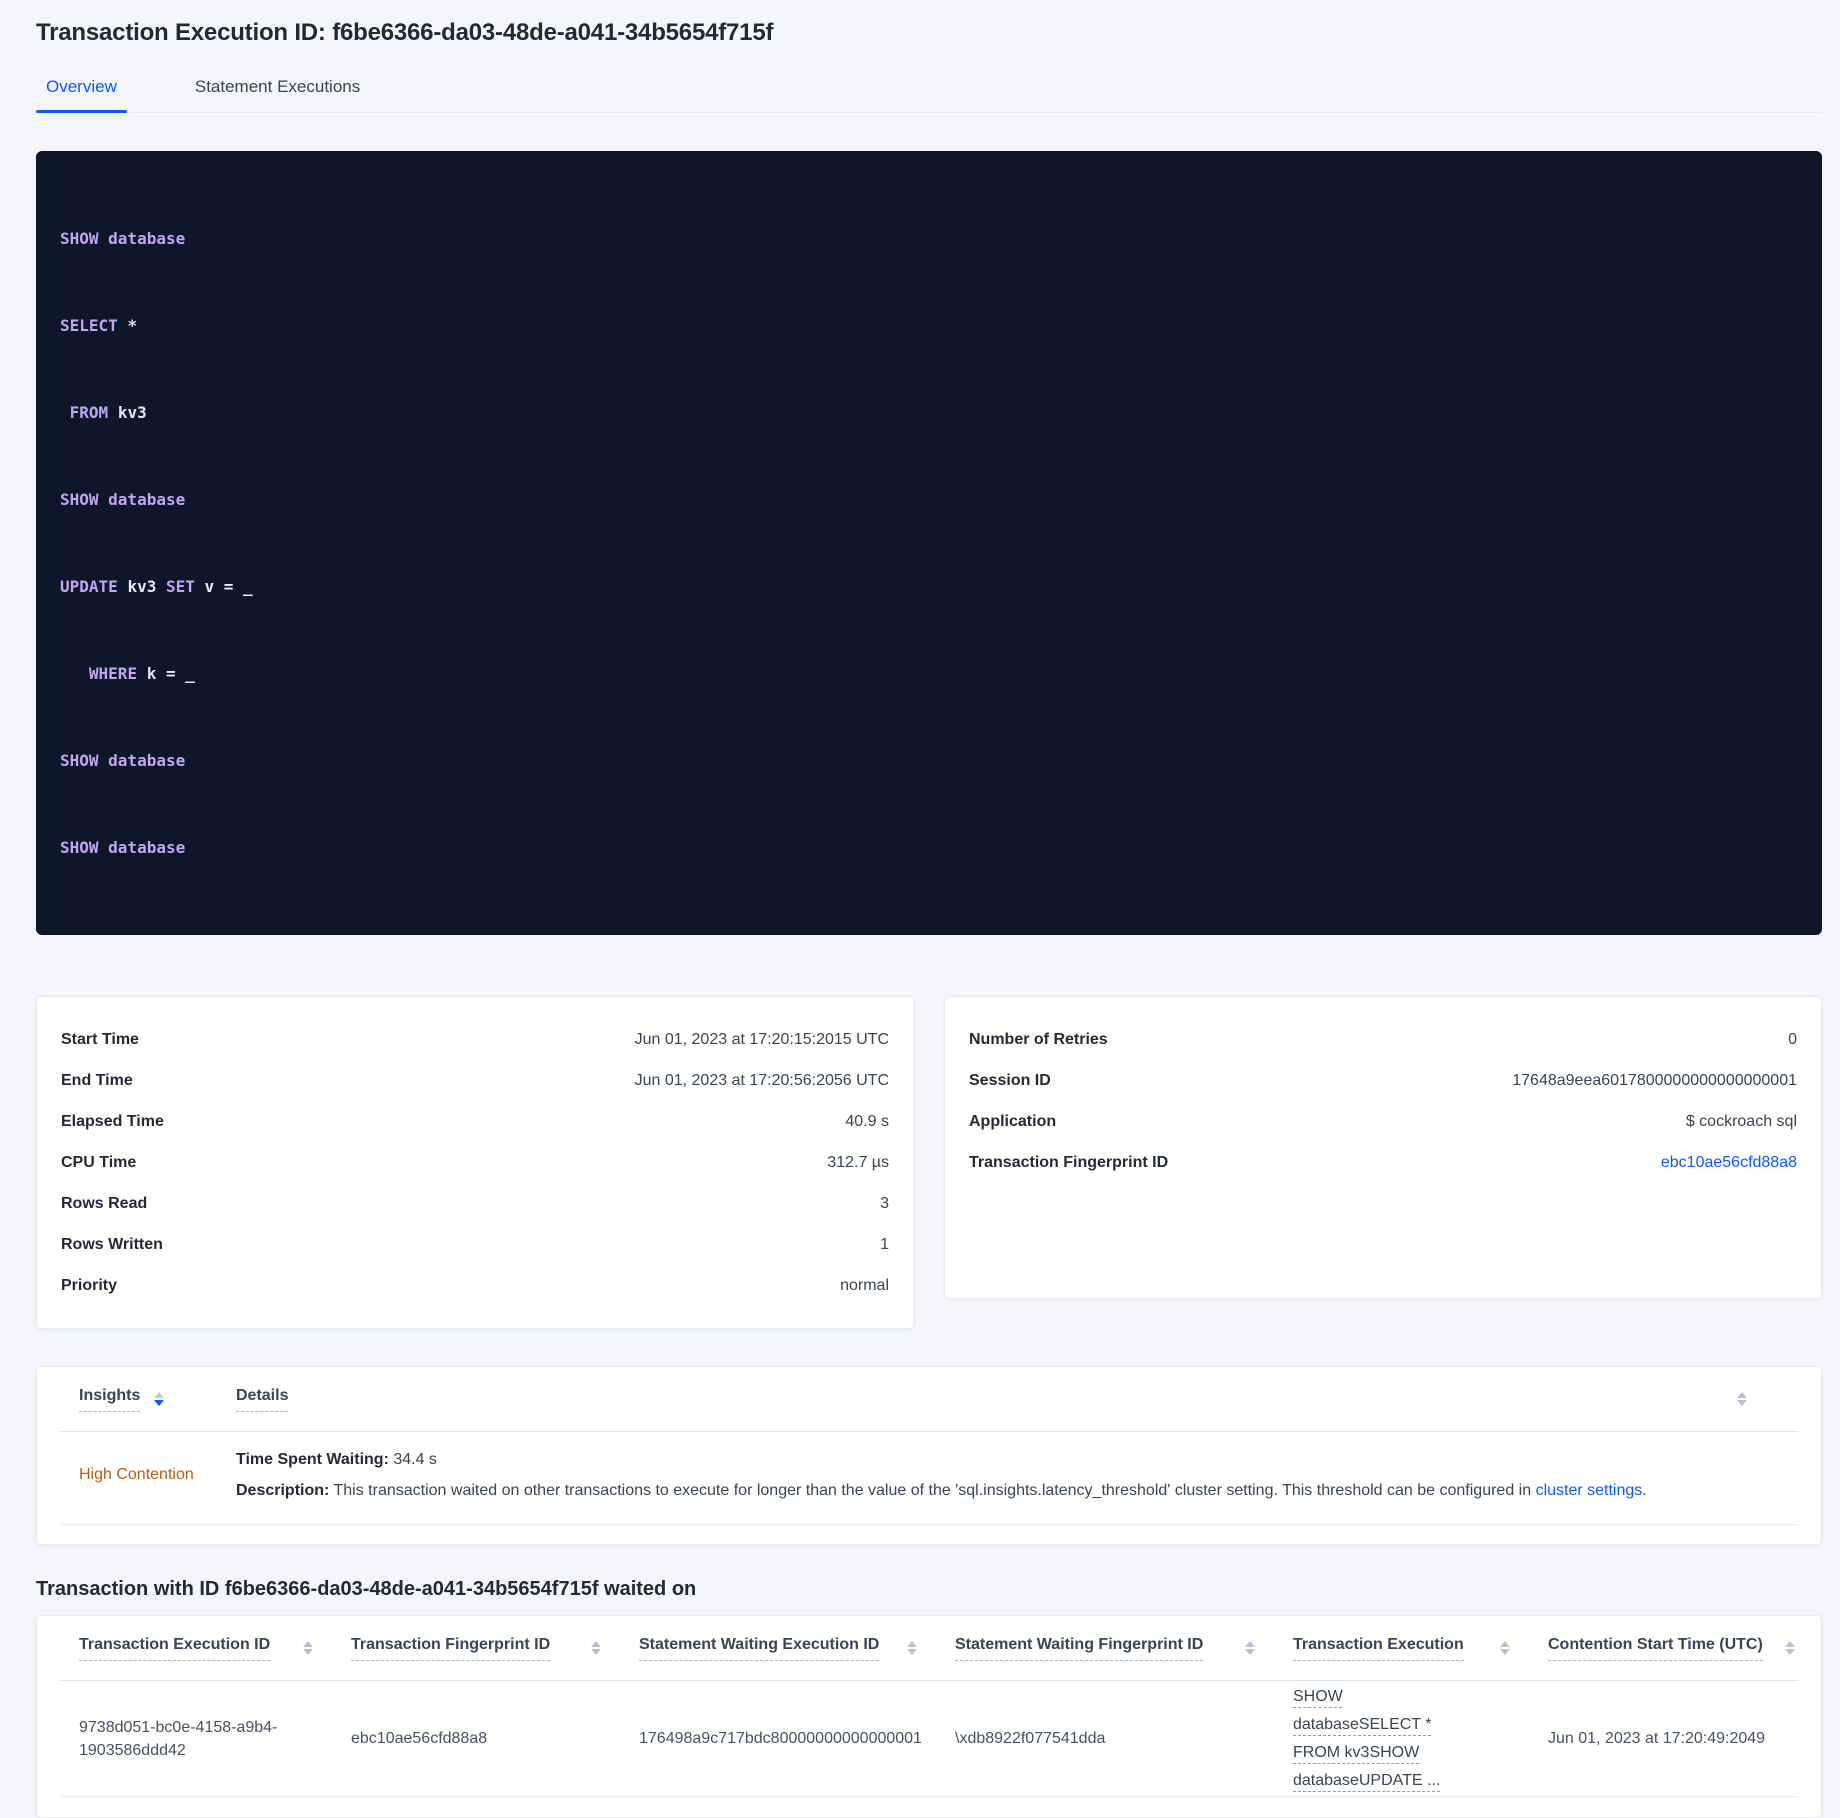 Image resolution: width=1840 pixels, height=1818 pixels. Describe the element at coordinates (112, 1244) in the screenshot. I see `detail-label: Rows Written` at that location.